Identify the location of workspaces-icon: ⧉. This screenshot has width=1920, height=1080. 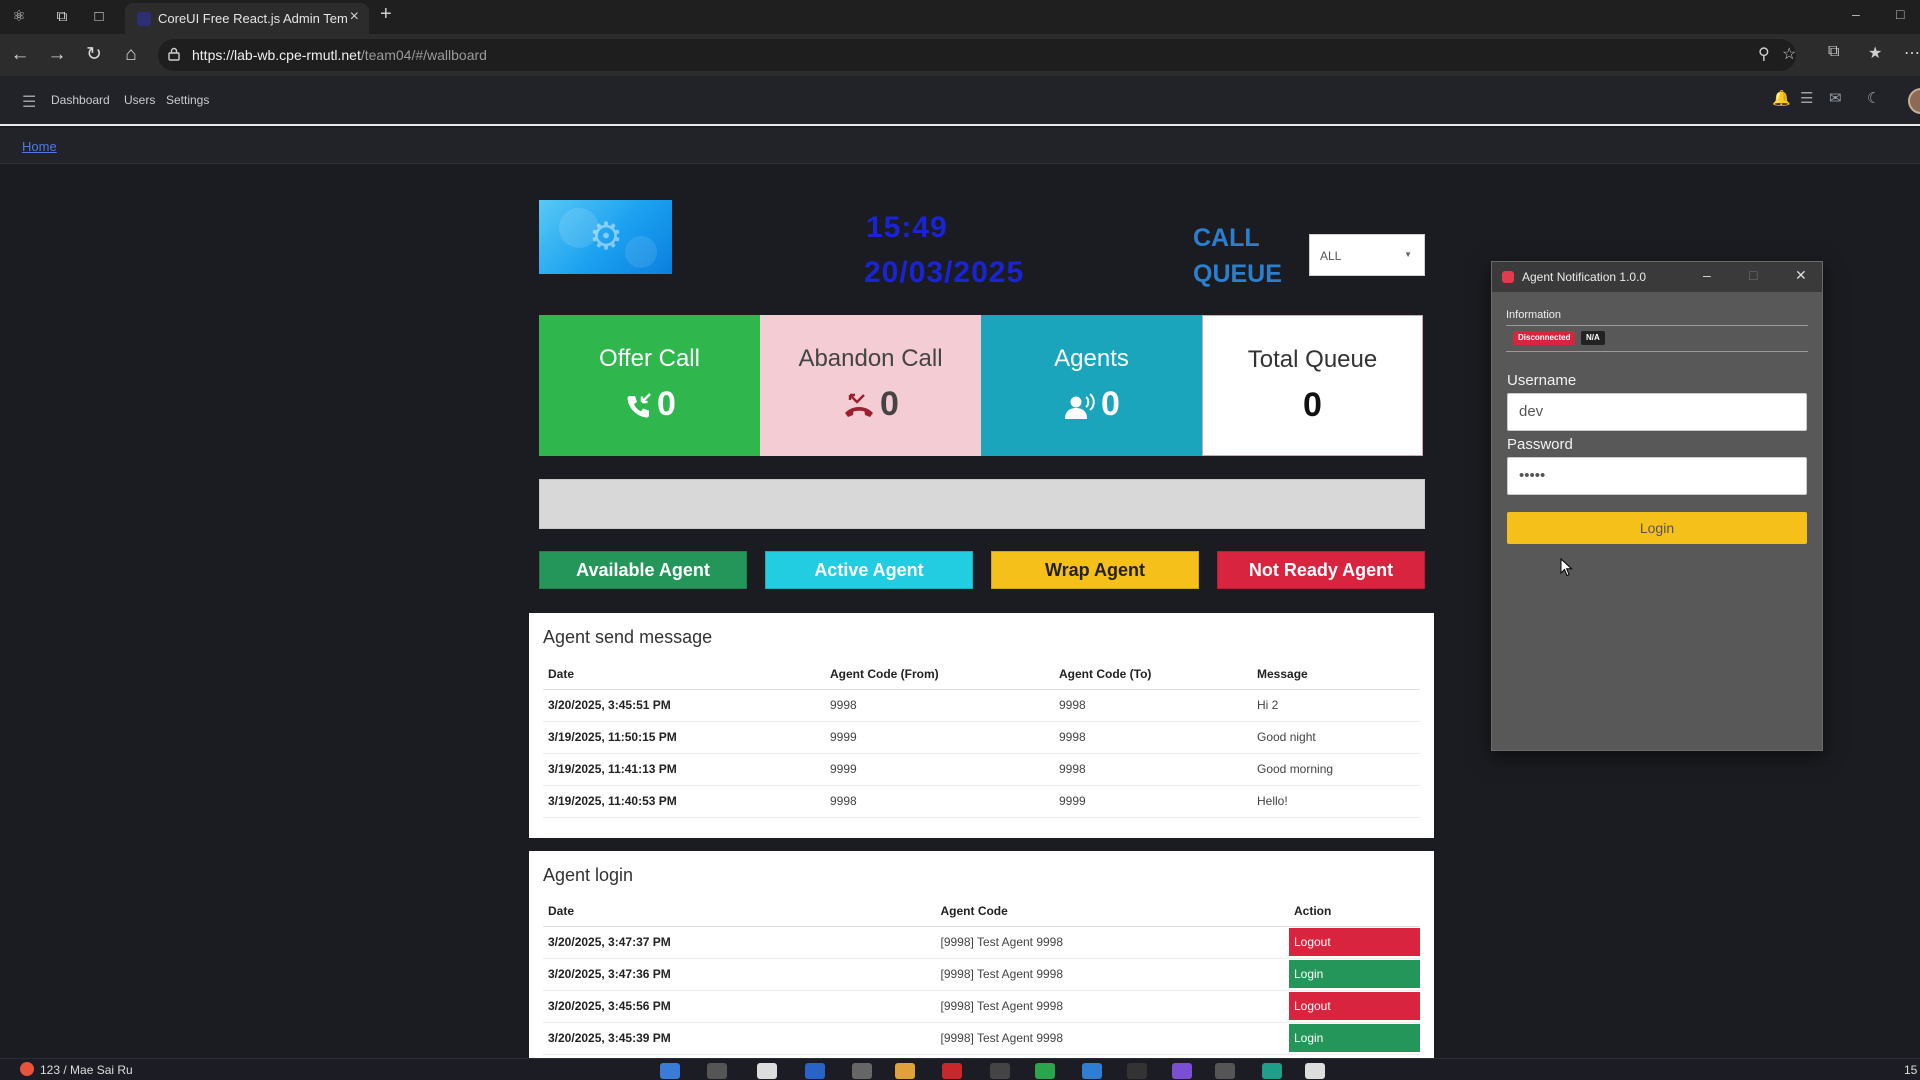
(62, 17).